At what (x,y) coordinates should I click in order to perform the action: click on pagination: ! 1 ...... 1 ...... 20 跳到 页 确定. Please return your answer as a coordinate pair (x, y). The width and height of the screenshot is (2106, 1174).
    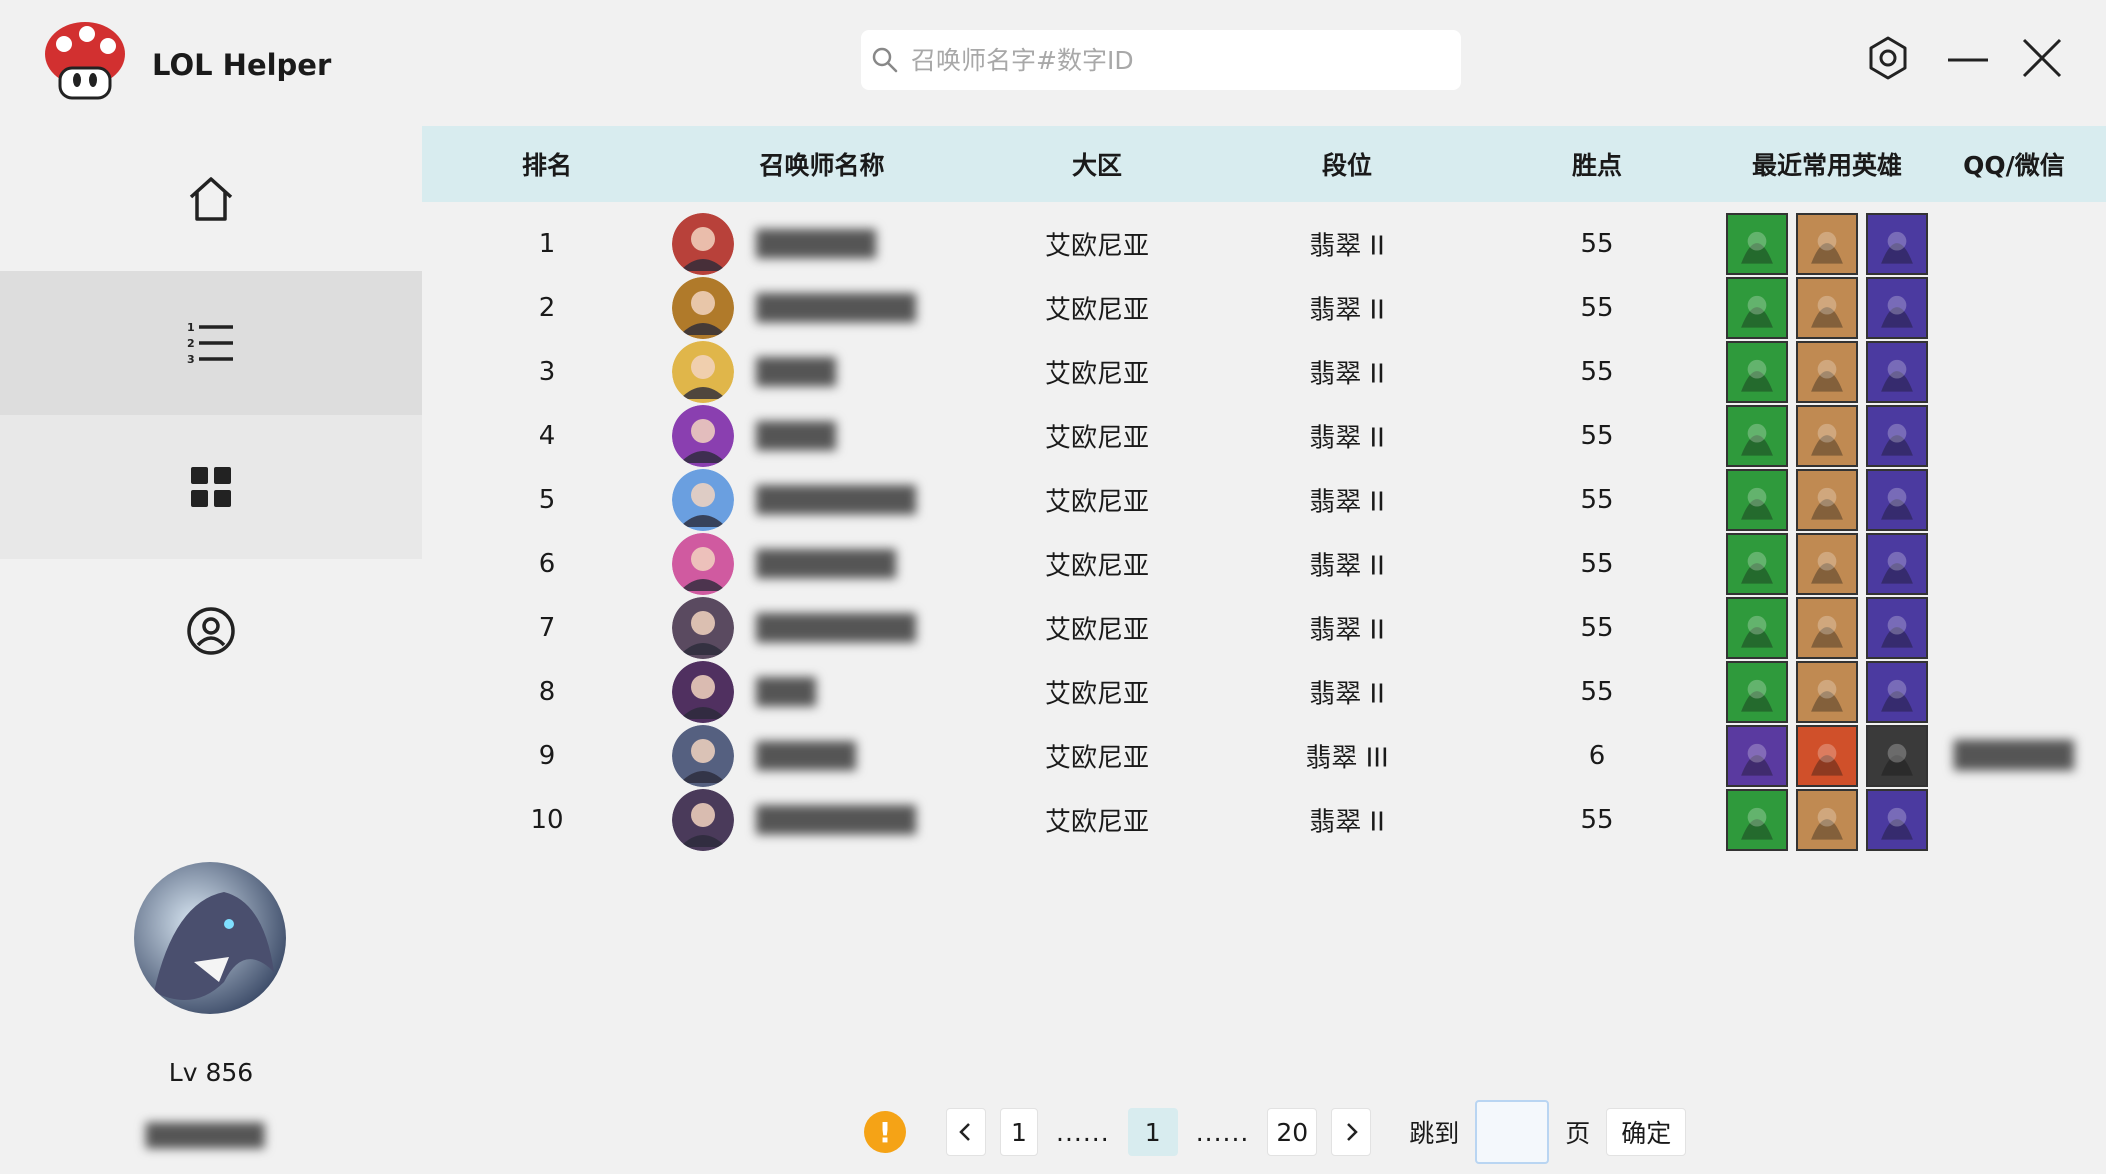
    Looking at the image, I should click on (1274, 1132).